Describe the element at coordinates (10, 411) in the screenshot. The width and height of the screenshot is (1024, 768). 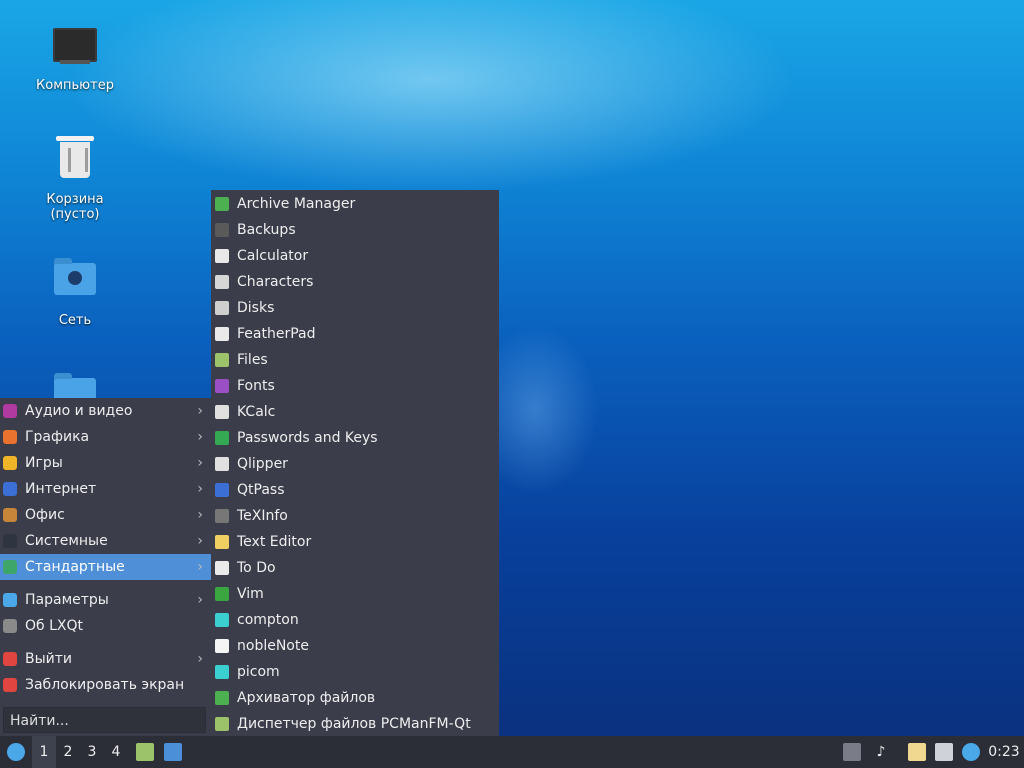
I see `multimedia-icon` at that location.